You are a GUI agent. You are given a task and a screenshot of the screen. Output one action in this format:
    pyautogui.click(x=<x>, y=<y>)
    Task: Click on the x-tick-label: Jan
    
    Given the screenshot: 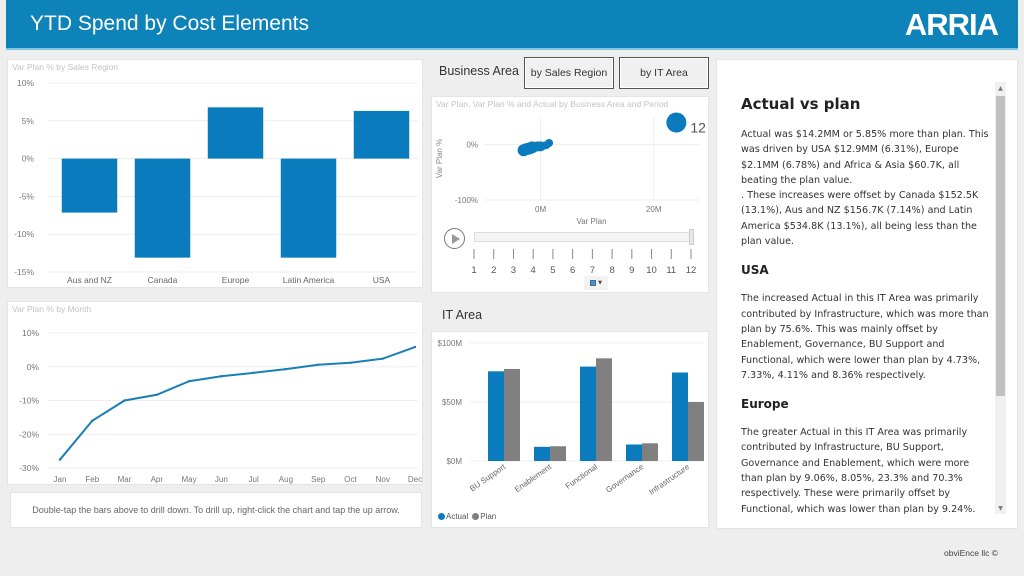 What is the action you would take?
    pyautogui.click(x=60, y=479)
    